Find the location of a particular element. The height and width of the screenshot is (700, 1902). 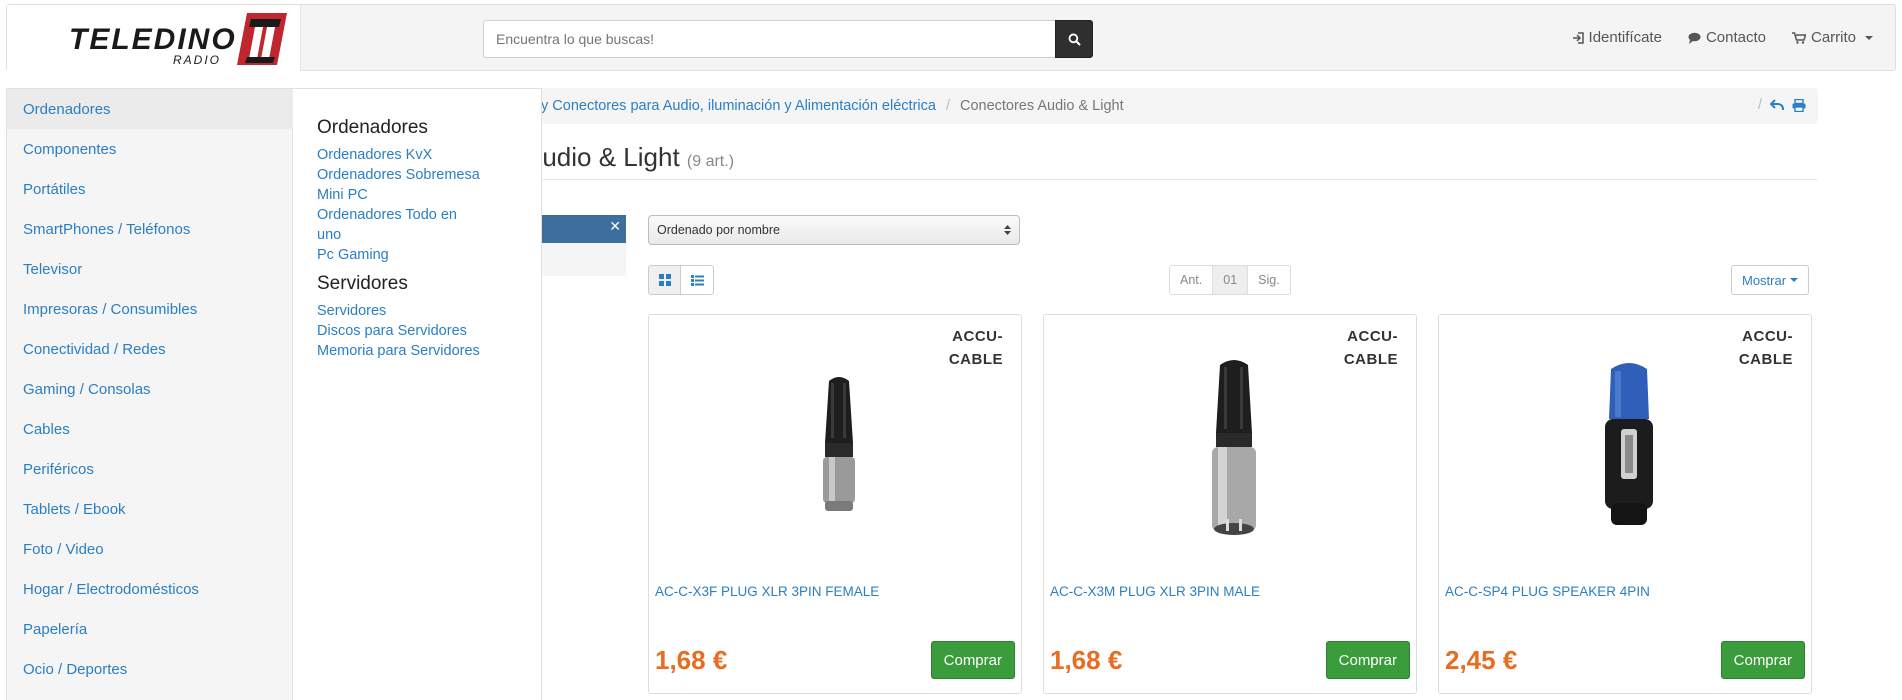

cart-link: Carrito is located at coordinates (1832, 37).